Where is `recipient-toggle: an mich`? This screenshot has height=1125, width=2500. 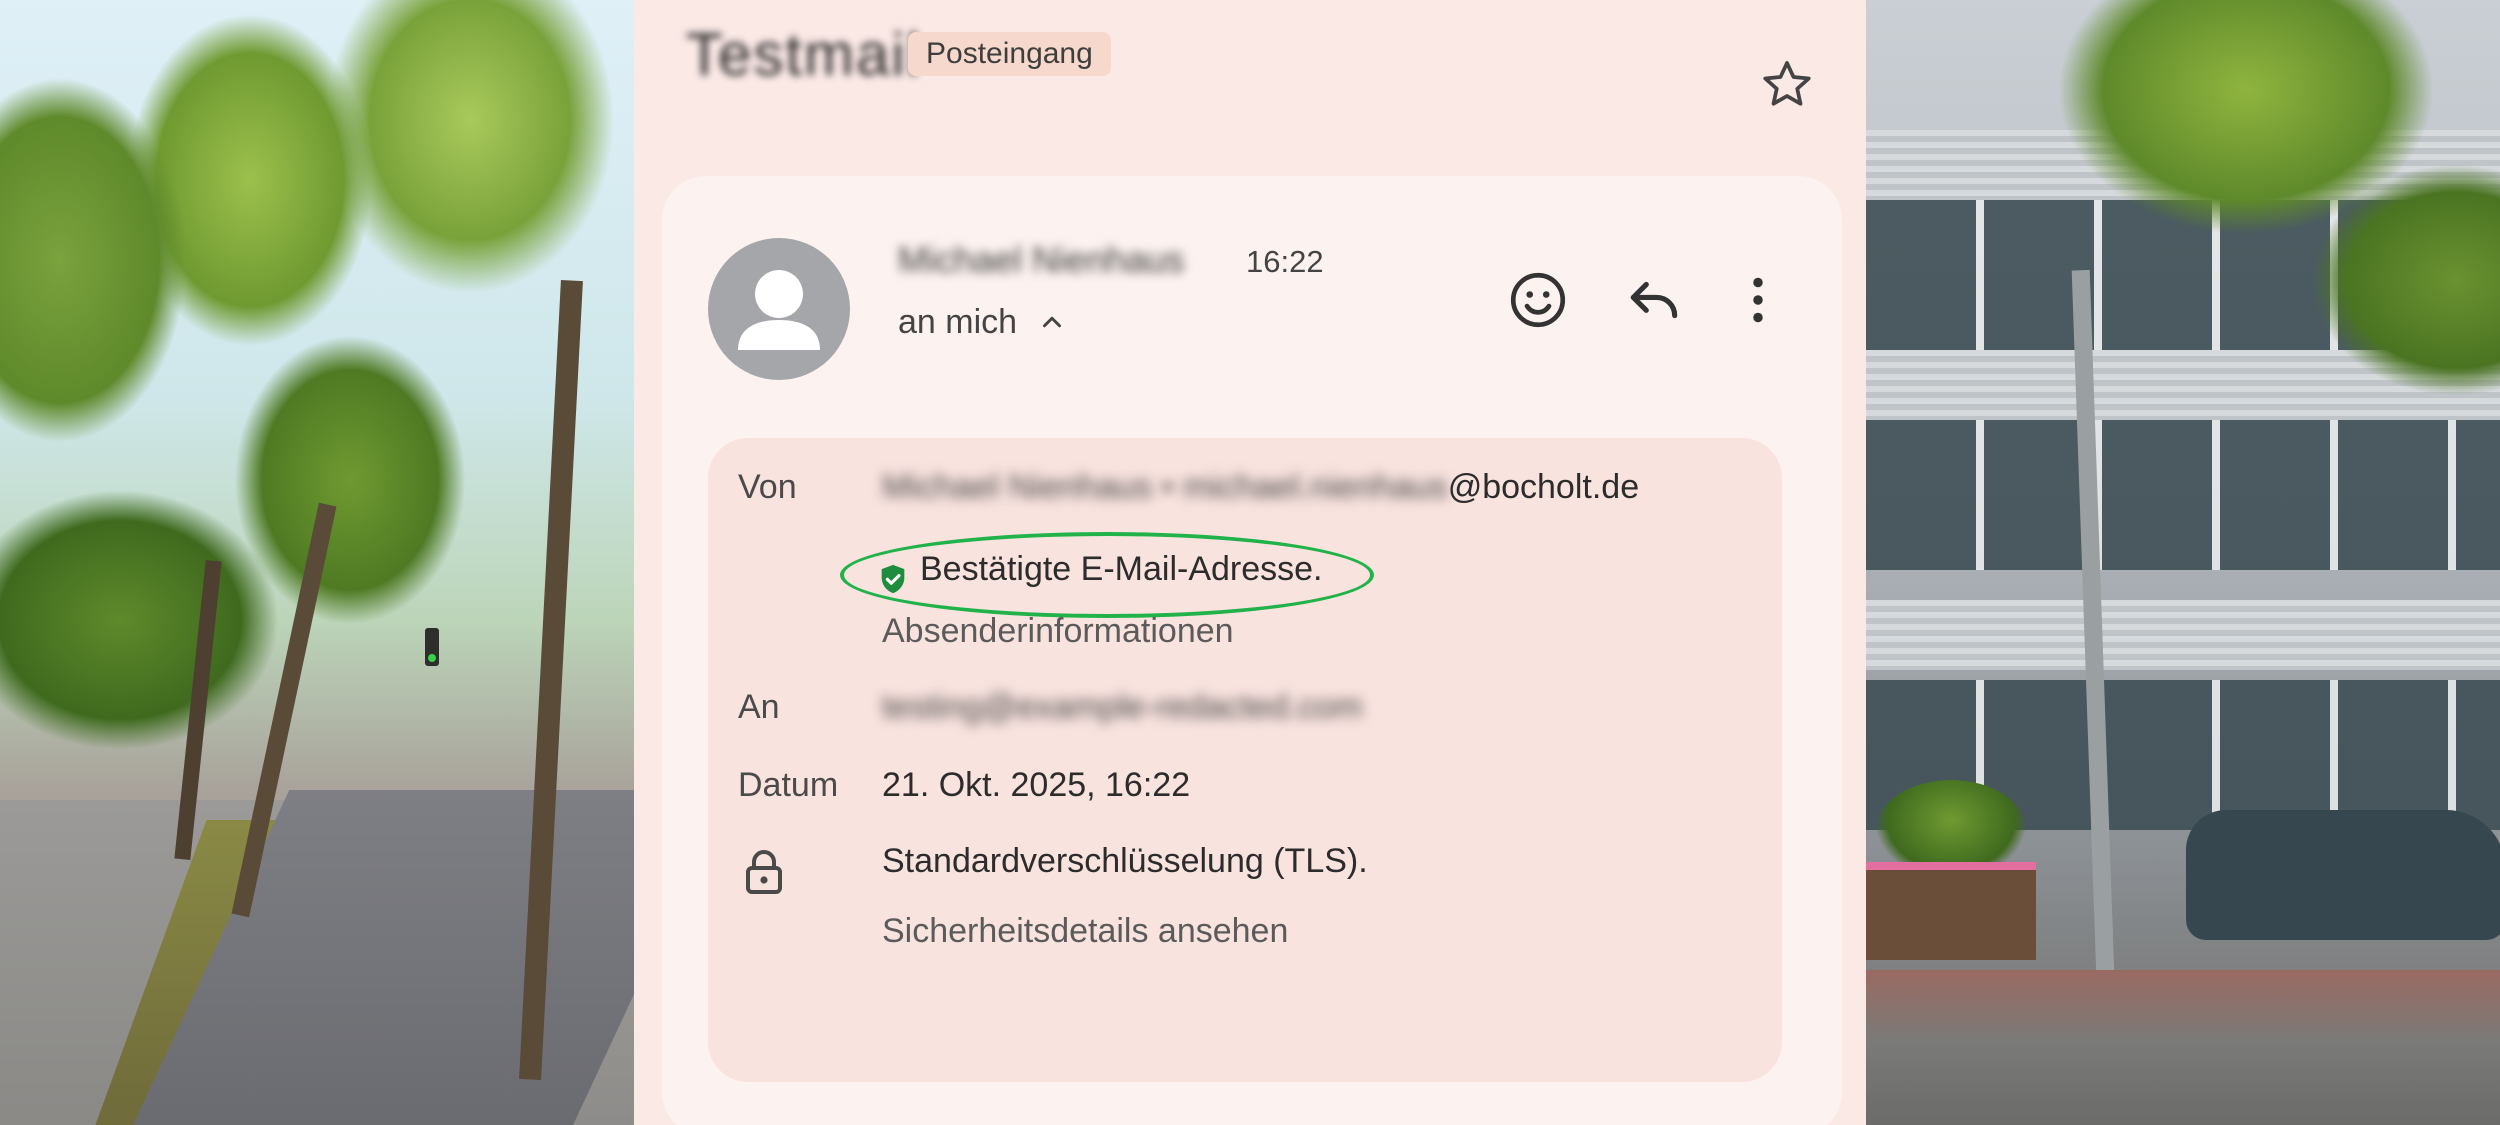
recipient-toggle: an mich is located at coordinates (982, 322).